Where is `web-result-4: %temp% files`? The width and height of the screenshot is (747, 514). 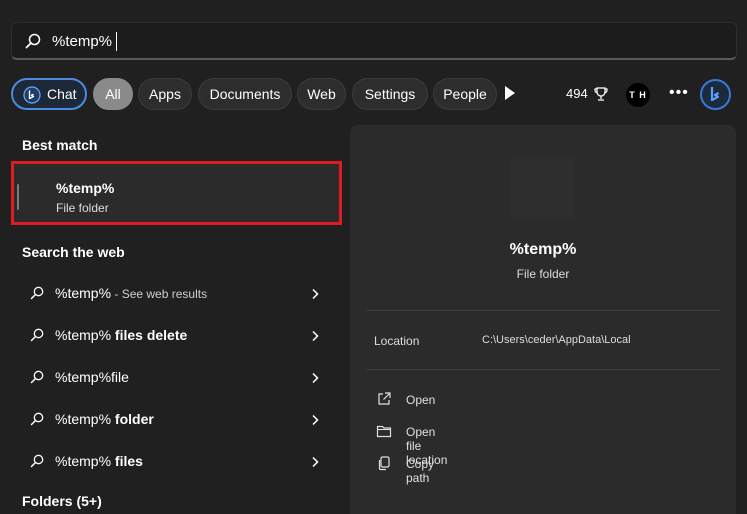
web-result-4: %temp% files is located at coordinates (174, 461).